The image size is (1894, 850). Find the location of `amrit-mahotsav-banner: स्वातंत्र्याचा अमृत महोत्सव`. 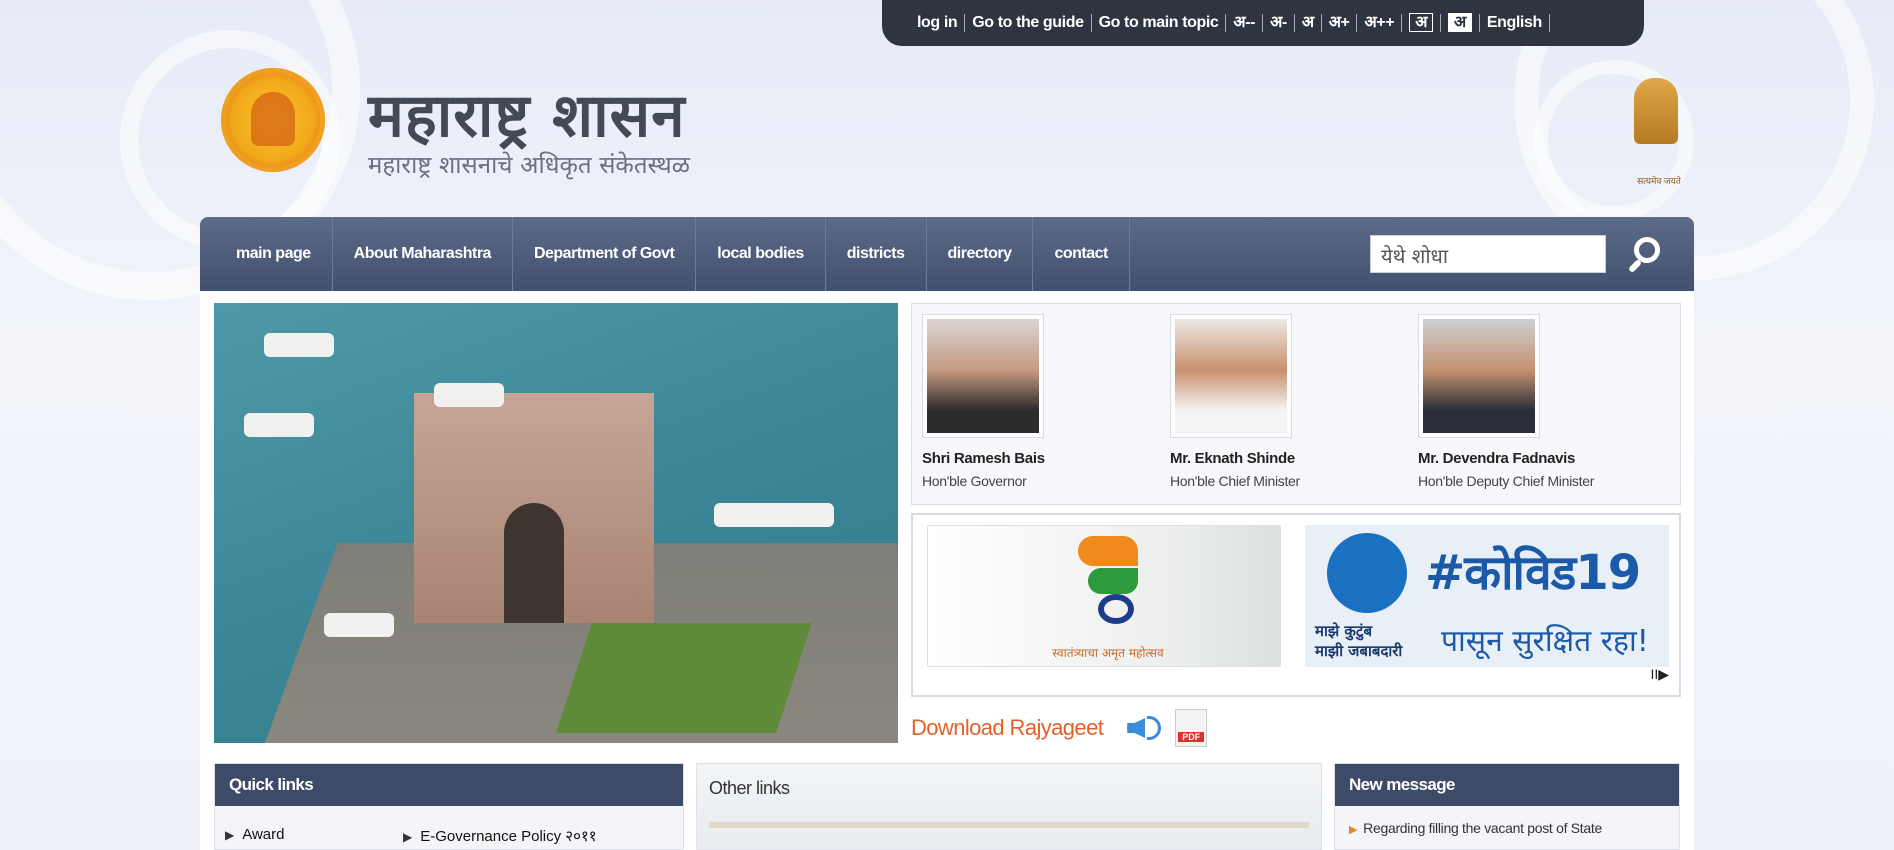

amrit-mahotsav-banner: स्वातंत्र्याचा अमृत महोत्सव is located at coordinates (1104, 596).